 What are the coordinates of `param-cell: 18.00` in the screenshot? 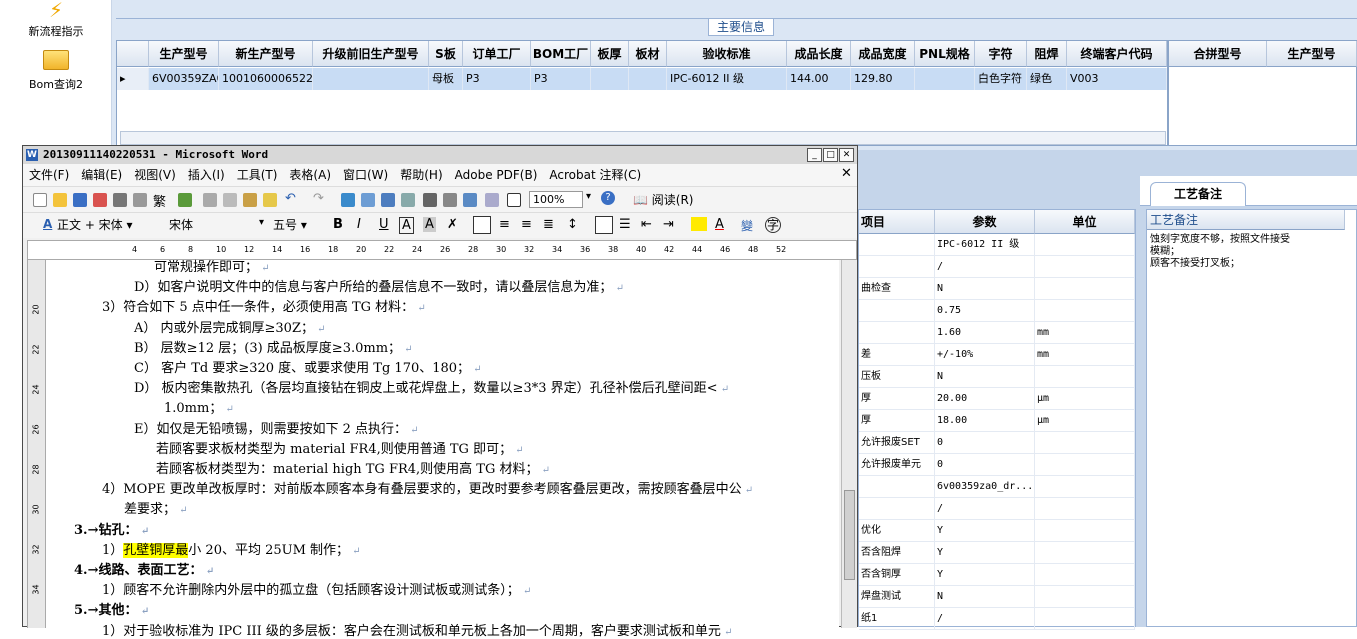 It's located at (985, 421).